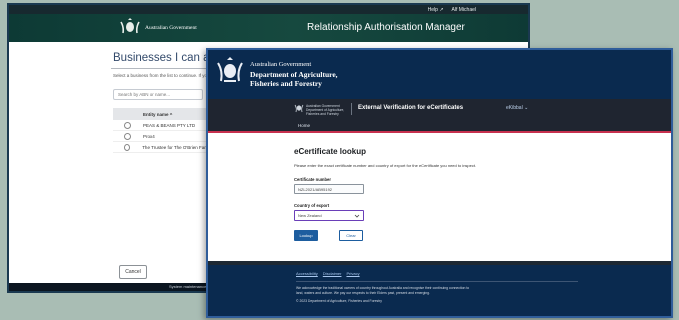 This screenshot has height=320, width=679. What do you see at coordinates (312, 179) in the screenshot?
I see `ec-cert-label: Certificate number` at bounding box center [312, 179].